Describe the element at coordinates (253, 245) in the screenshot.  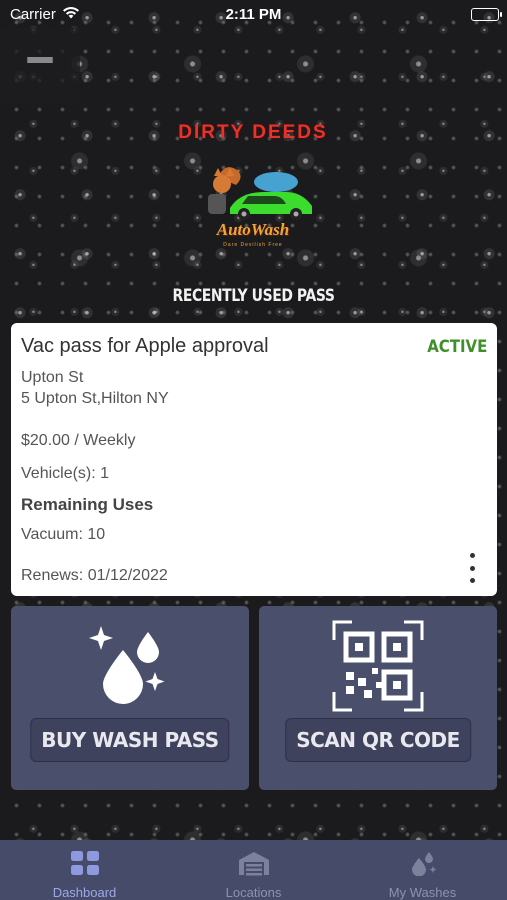
I see `logo-tagline: Dare Devilish Free` at that location.